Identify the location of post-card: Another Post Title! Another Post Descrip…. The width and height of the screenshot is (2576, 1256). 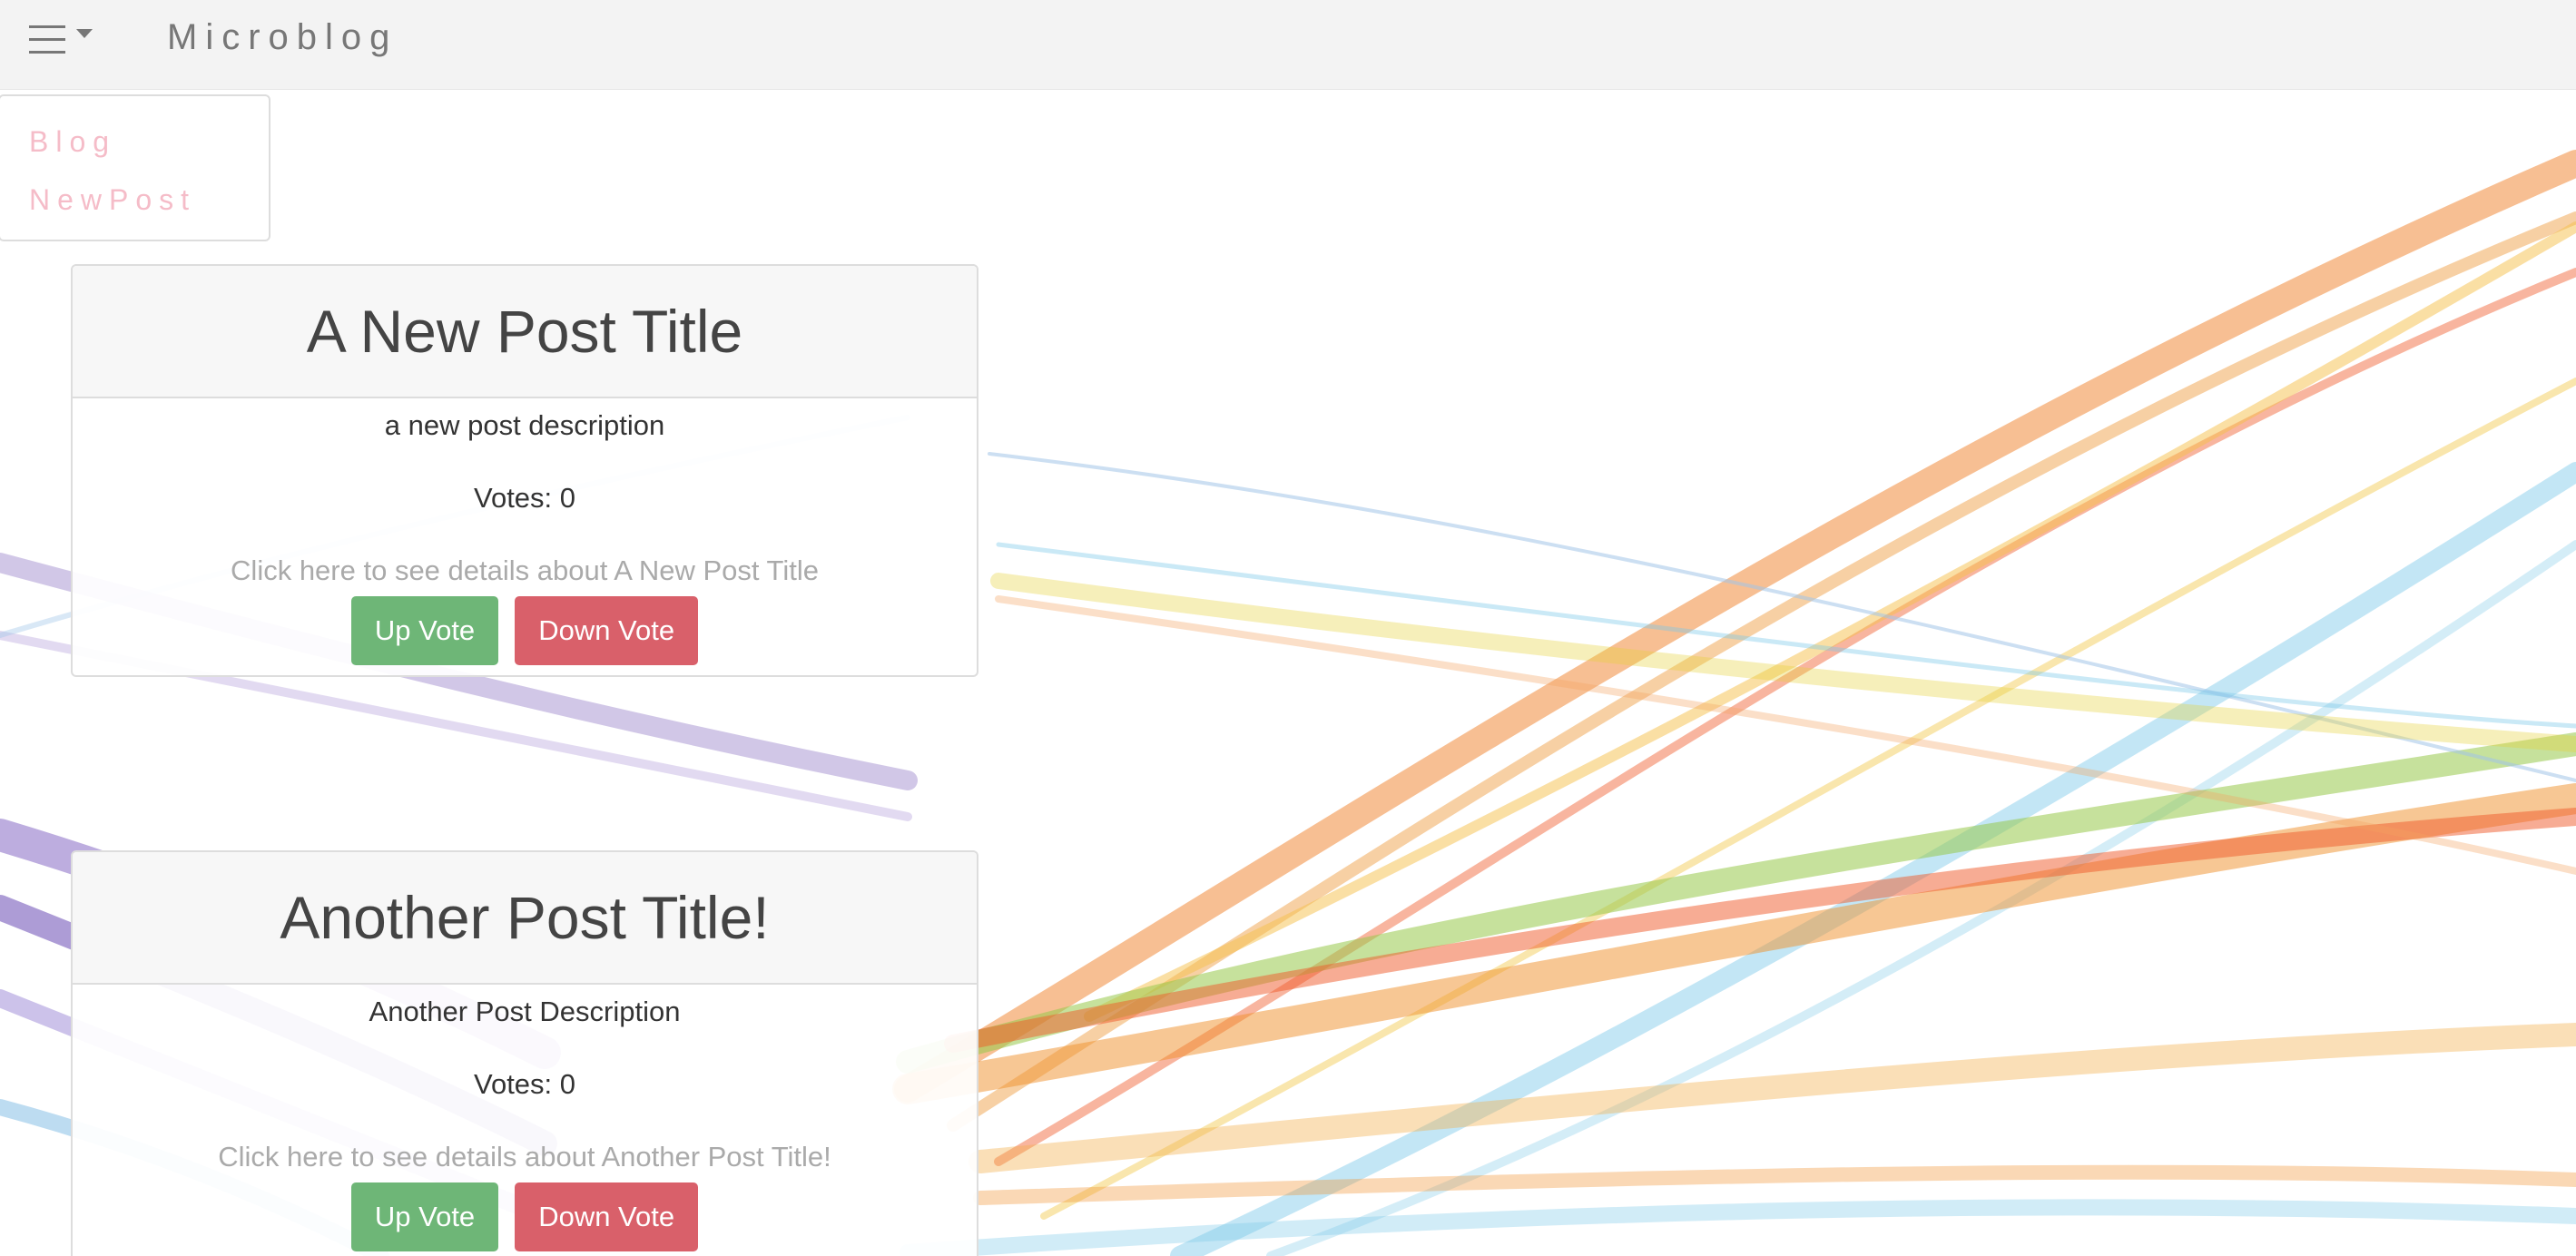
(524, 1053).